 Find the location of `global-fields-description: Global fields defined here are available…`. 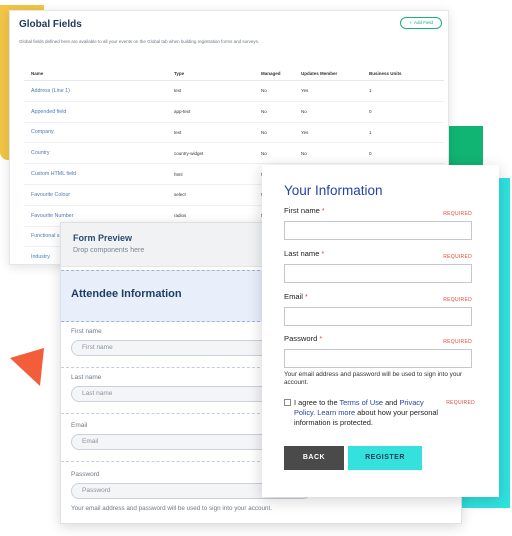

global-fields-description: Global fields defined here are available… is located at coordinates (139, 41).